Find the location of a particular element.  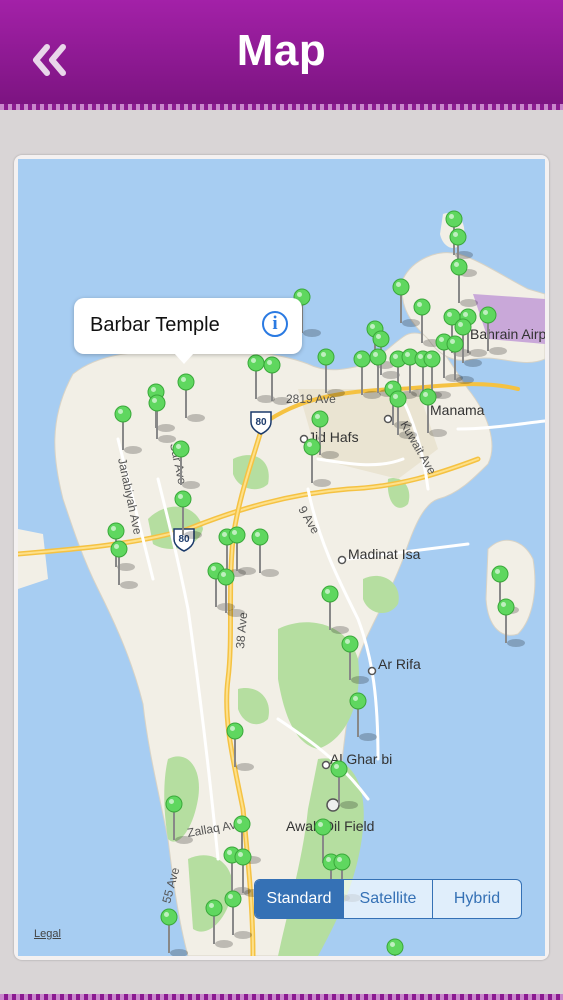

map-type-hybrid: Hybrid is located at coordinates (476, 899).